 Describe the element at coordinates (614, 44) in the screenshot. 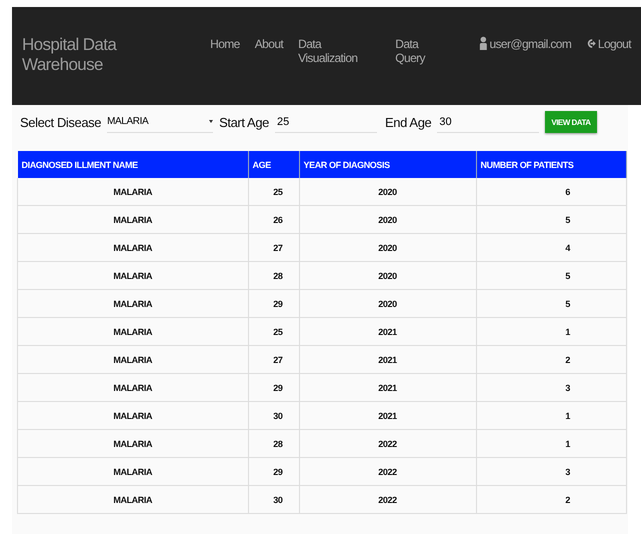

I see `logout-link: Logout` at that location.